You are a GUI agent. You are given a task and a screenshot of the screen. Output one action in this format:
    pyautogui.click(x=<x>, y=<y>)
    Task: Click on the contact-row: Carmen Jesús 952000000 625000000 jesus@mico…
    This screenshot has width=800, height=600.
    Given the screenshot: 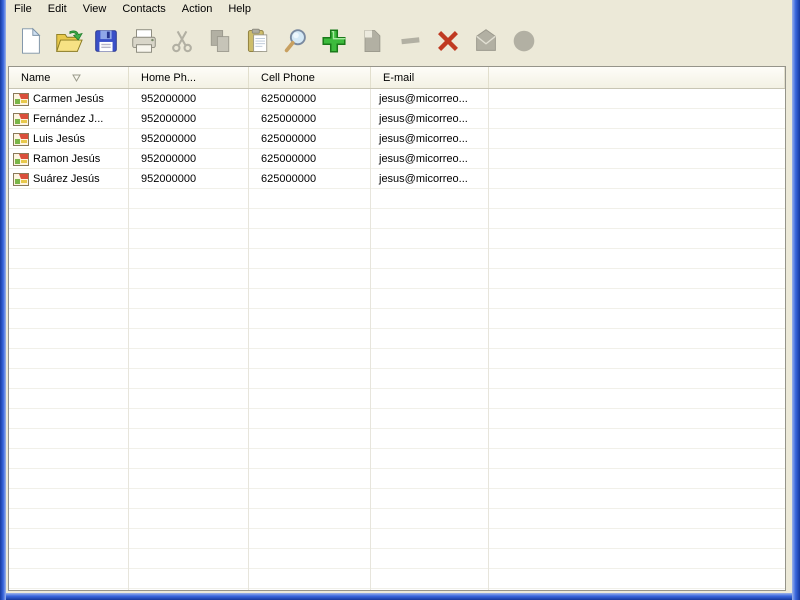 What is the action you would take?
    pyautogui.click(x=397, y=99)
    